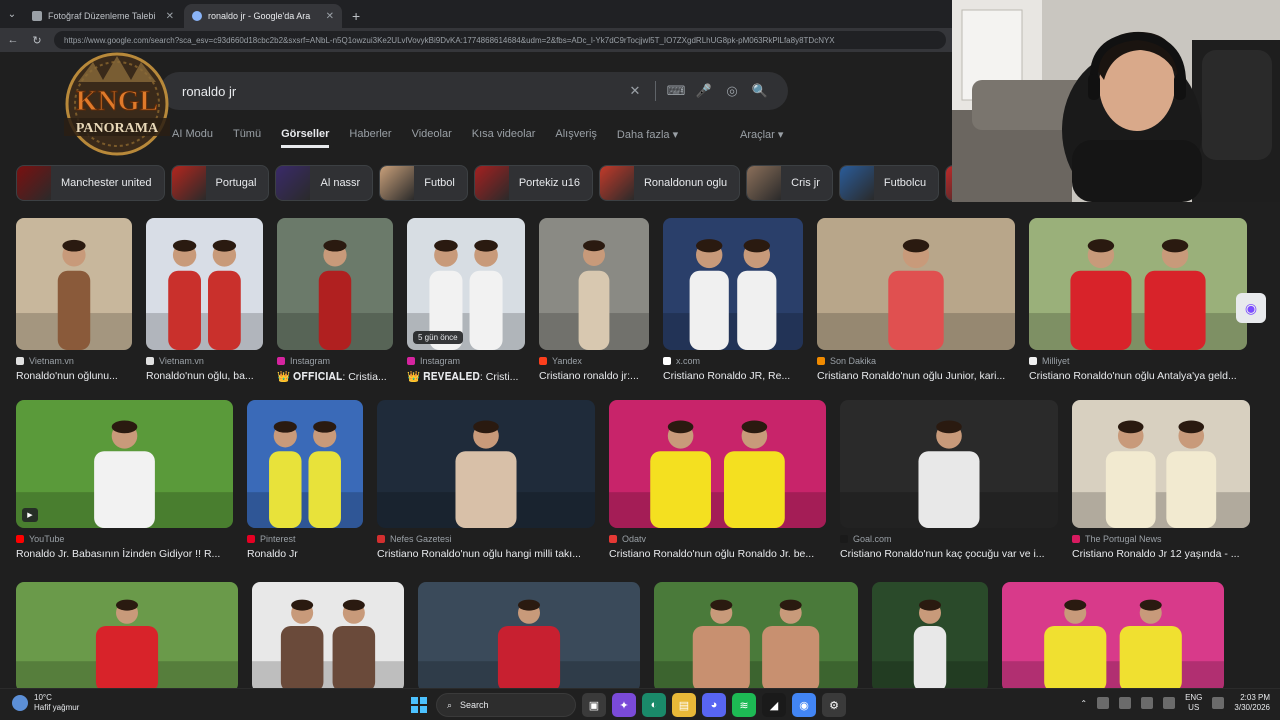  Describe the element at coordinates (714, 705) in the screenshot. I see `discord-icon: ◕` at that location.